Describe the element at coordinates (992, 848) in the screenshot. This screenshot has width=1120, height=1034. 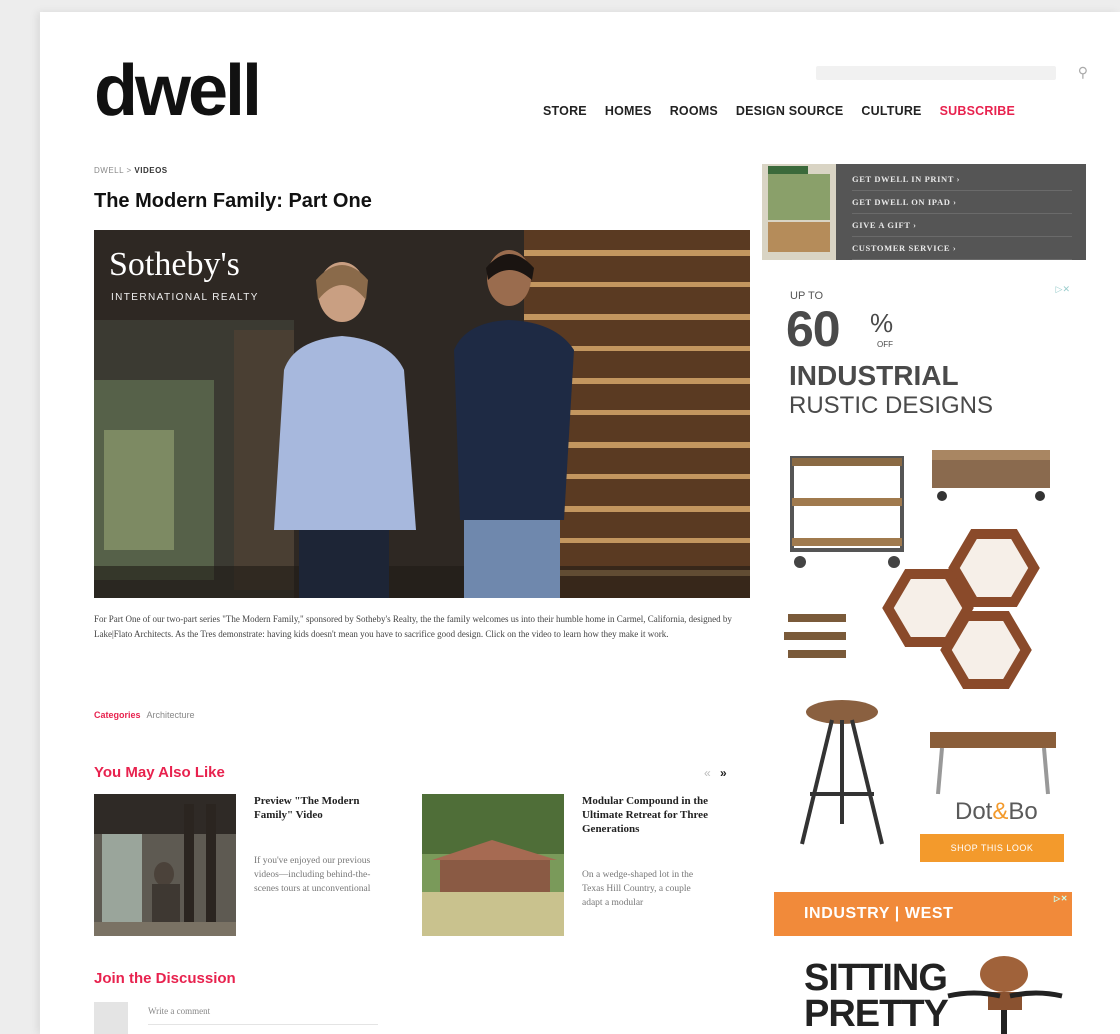
I see `shop-this-look-button: SHOP THIS LOOK` at that location.